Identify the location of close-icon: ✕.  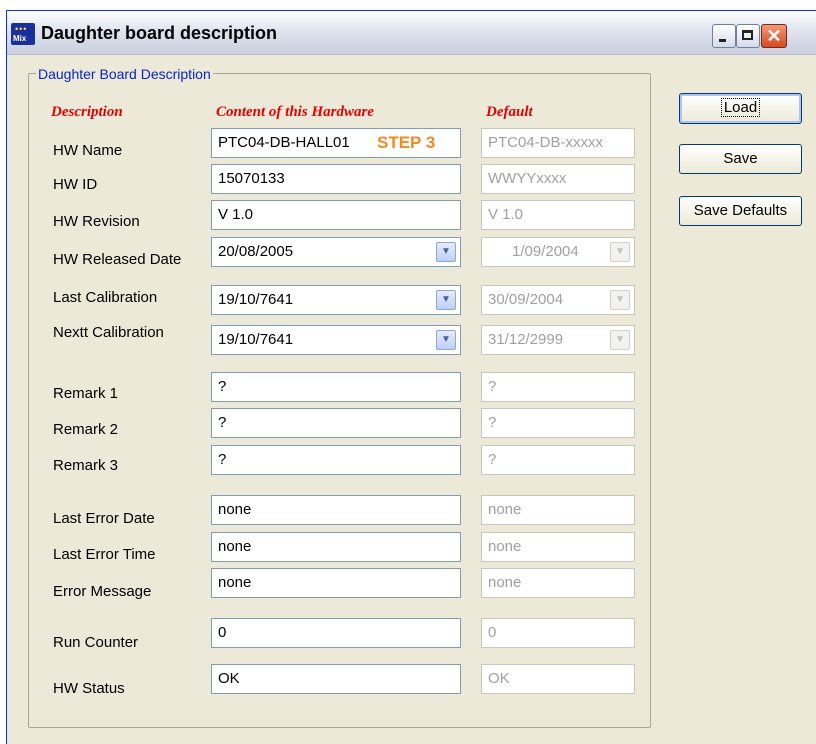
(774, 36).